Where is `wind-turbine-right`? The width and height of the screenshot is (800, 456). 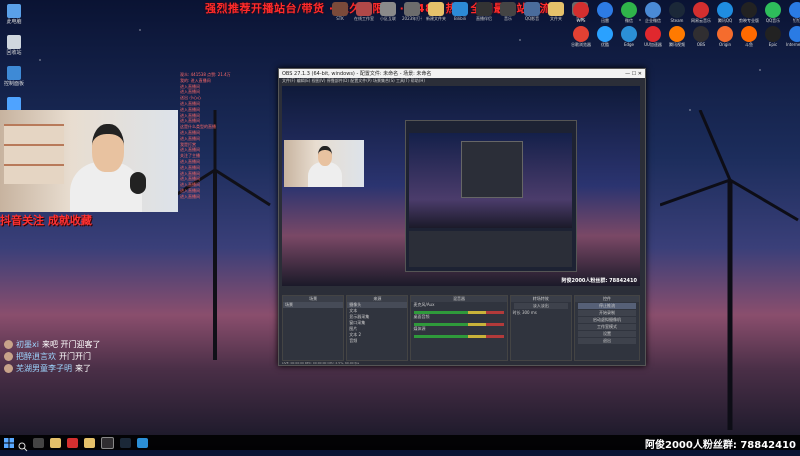 wind-turbine-right is located at coordinates (729, 270).